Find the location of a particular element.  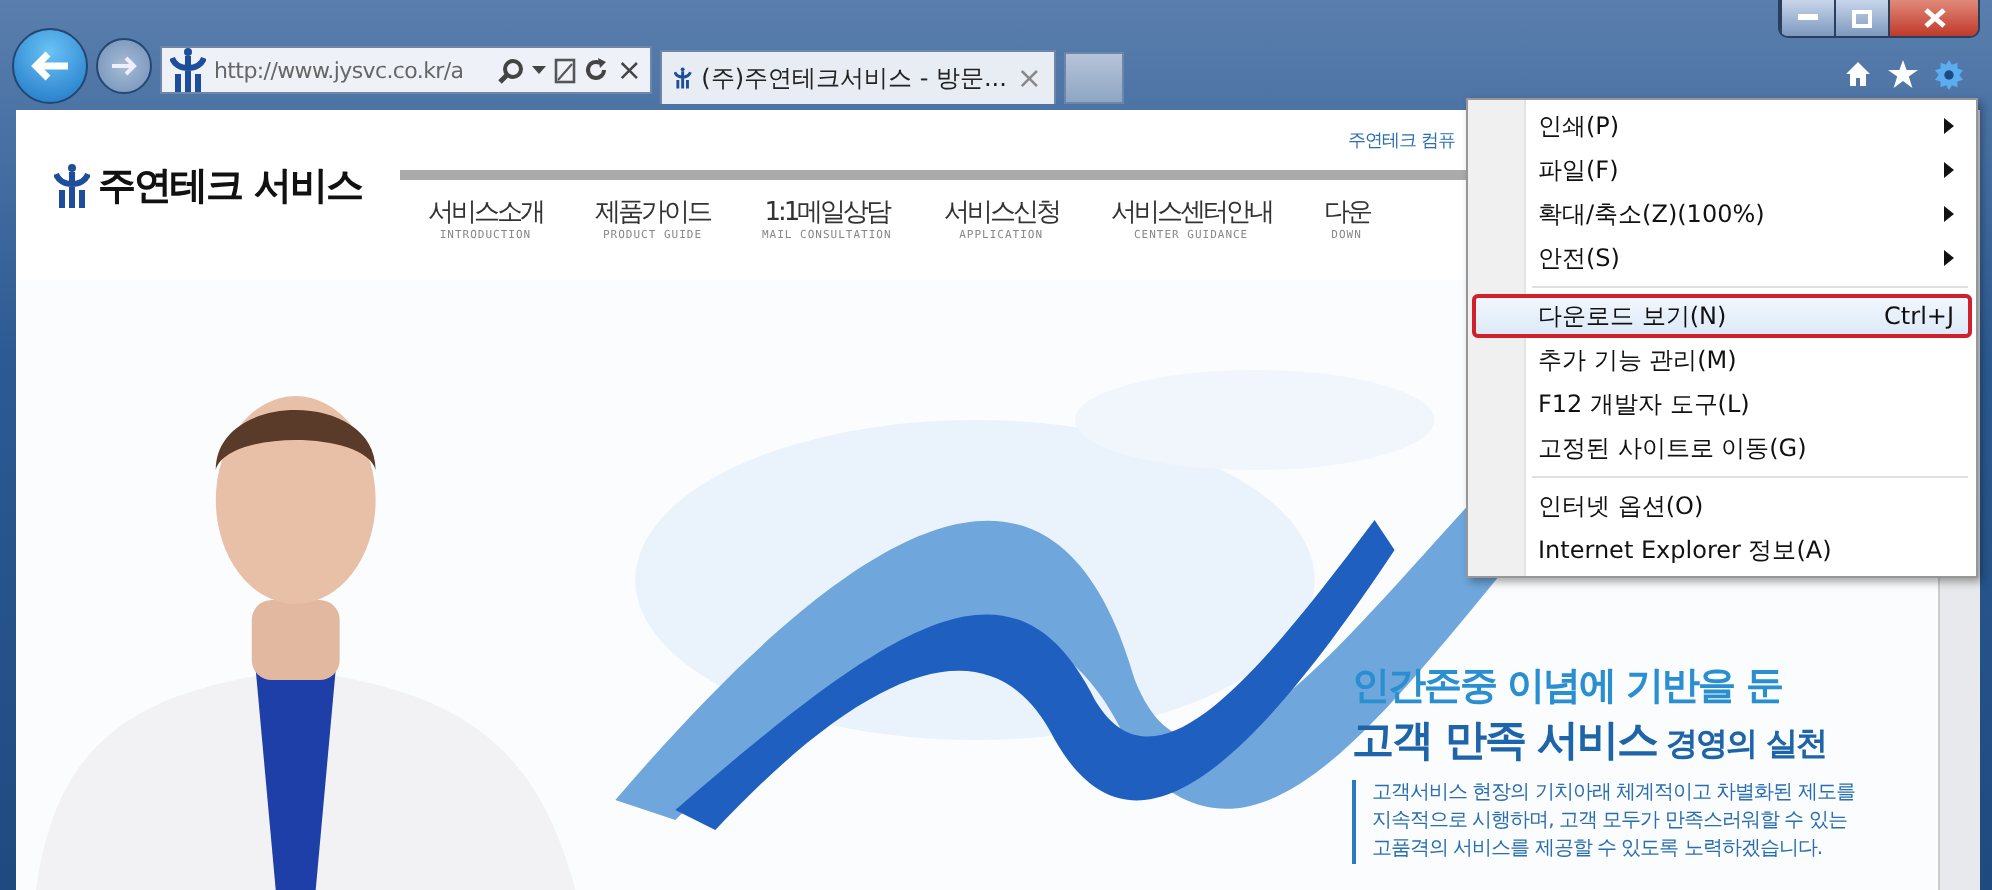

site-logo: 주연테크 서비스 is located at coordinates (230, 185).